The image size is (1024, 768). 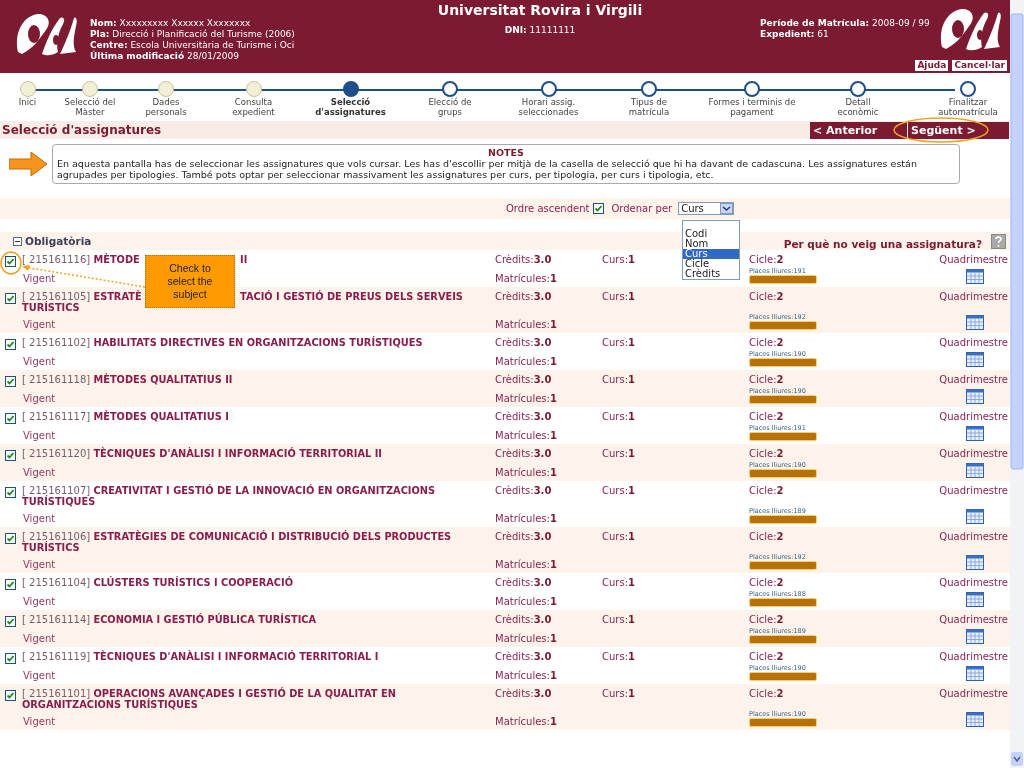 I want to click on sort-select: Curs, so click(x=706, y=208).